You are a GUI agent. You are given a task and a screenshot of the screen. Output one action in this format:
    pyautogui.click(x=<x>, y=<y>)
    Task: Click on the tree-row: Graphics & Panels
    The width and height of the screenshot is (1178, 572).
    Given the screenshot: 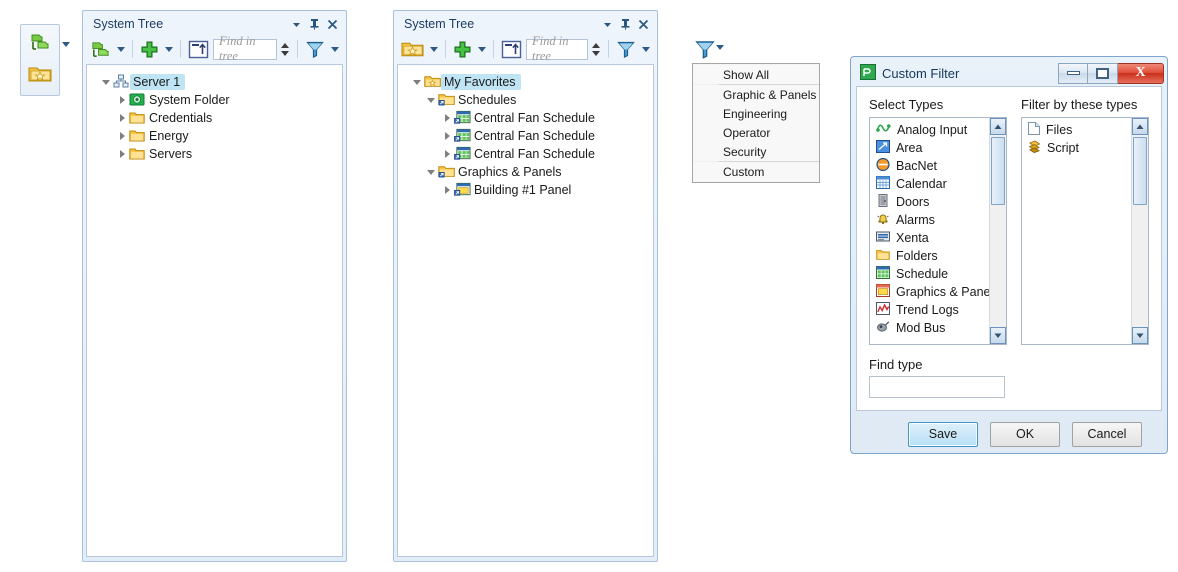 What is the action you would take?
    pyautogui.click(x=525, y=172)
    